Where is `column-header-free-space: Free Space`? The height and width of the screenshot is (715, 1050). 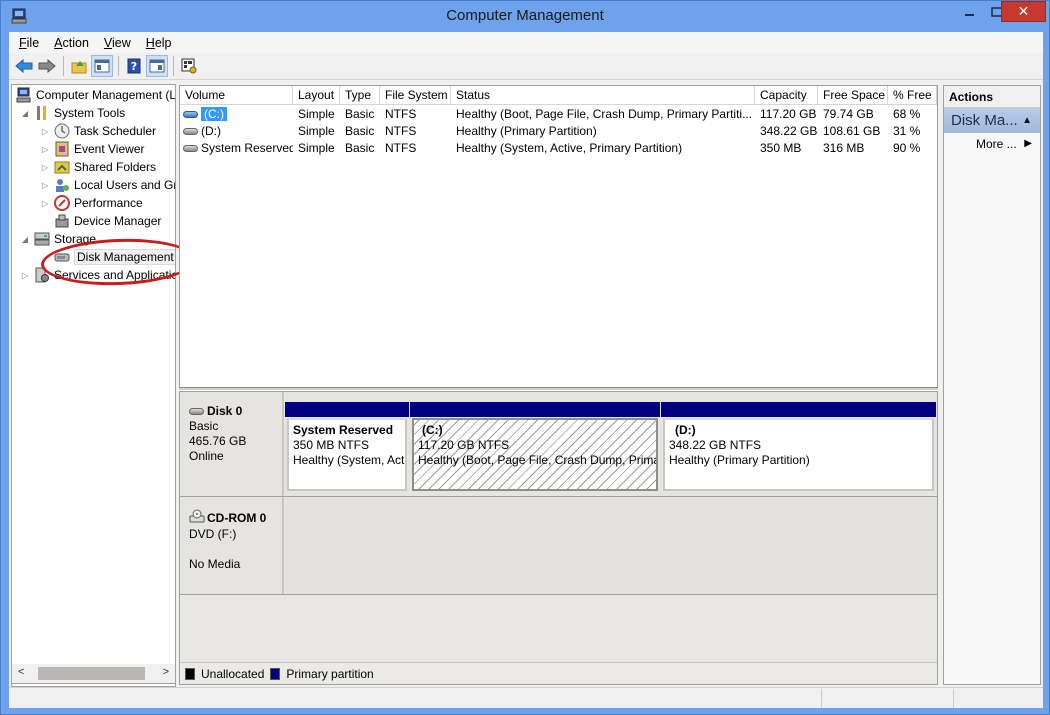 column-header-free-space: Free Space is located at coordinates (853, 95).